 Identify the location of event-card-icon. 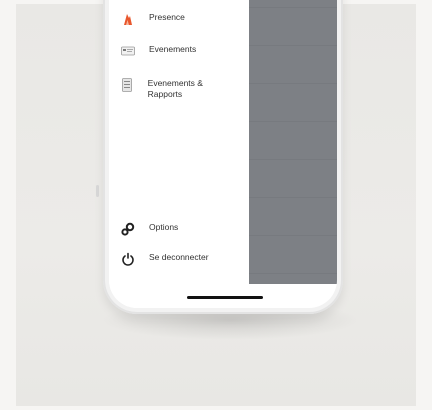
(128, 51).